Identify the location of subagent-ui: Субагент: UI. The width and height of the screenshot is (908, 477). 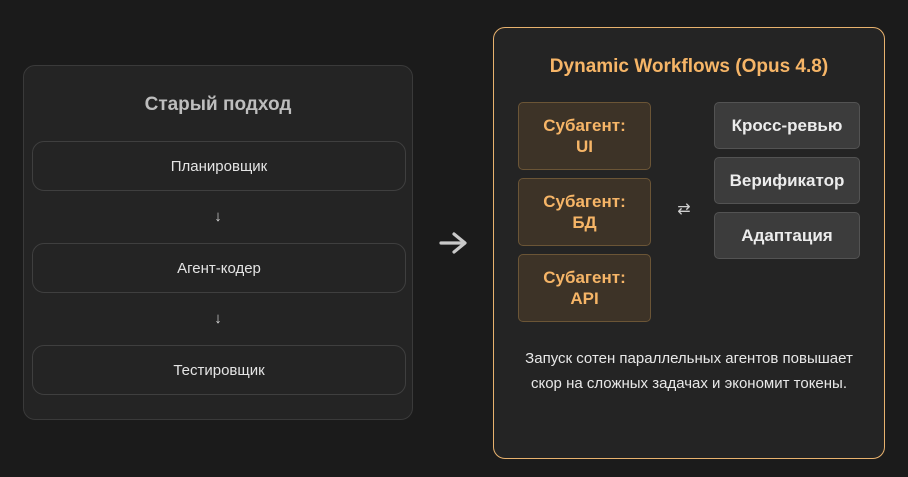
(584, 136).